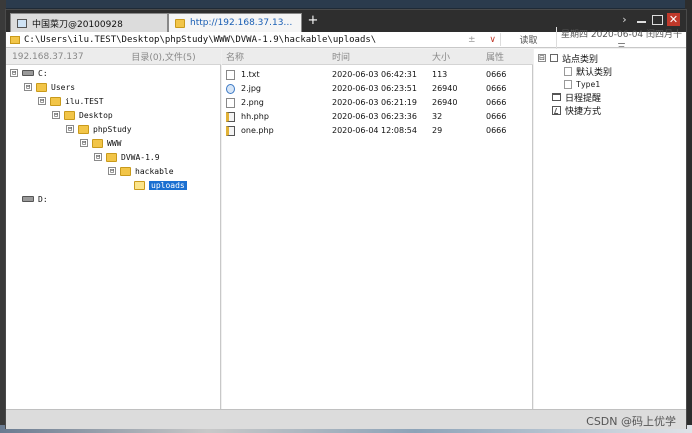  Describe the element at coordinates (22, 23) in the screenshot. I see `window-icon` at that location.